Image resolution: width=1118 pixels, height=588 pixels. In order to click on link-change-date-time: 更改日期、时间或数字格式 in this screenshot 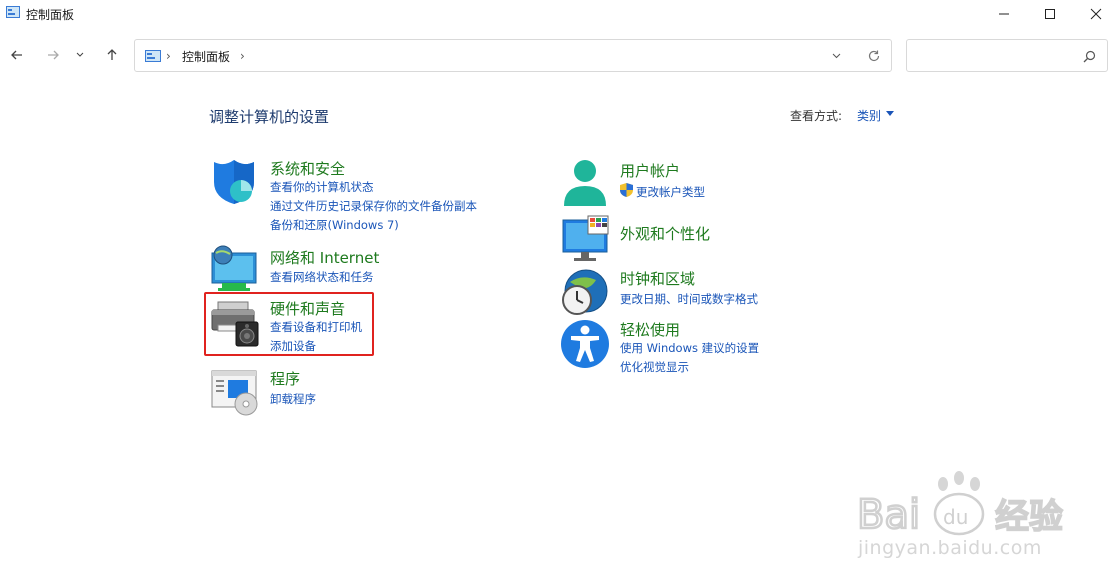, I will do `click(689, 299)`.